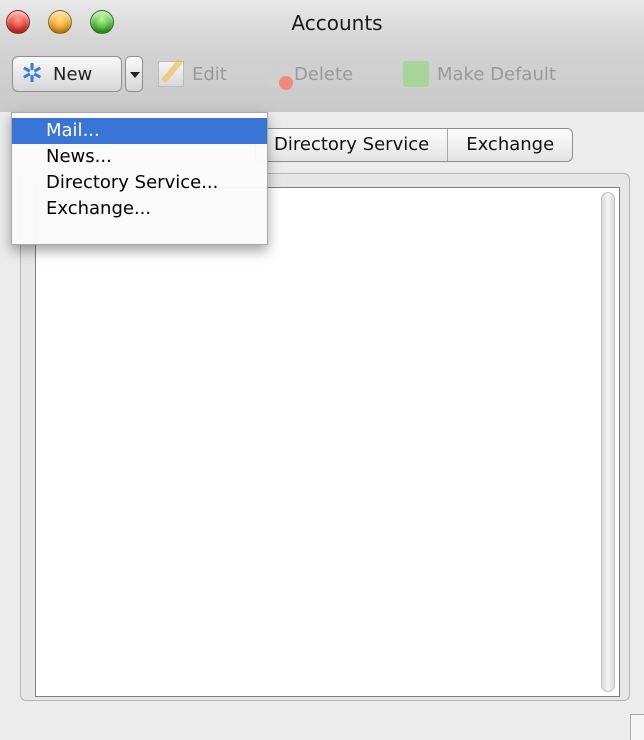 The width and height of the screenshot is (644, 740). Describe the element at coordinates (279, 75) in the screenshot. I see `trash-icon` at that location.